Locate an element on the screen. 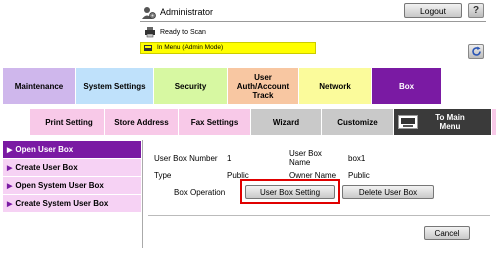  tab-user-auth: User Auth/Account Track is located at coordinates (263, 86).